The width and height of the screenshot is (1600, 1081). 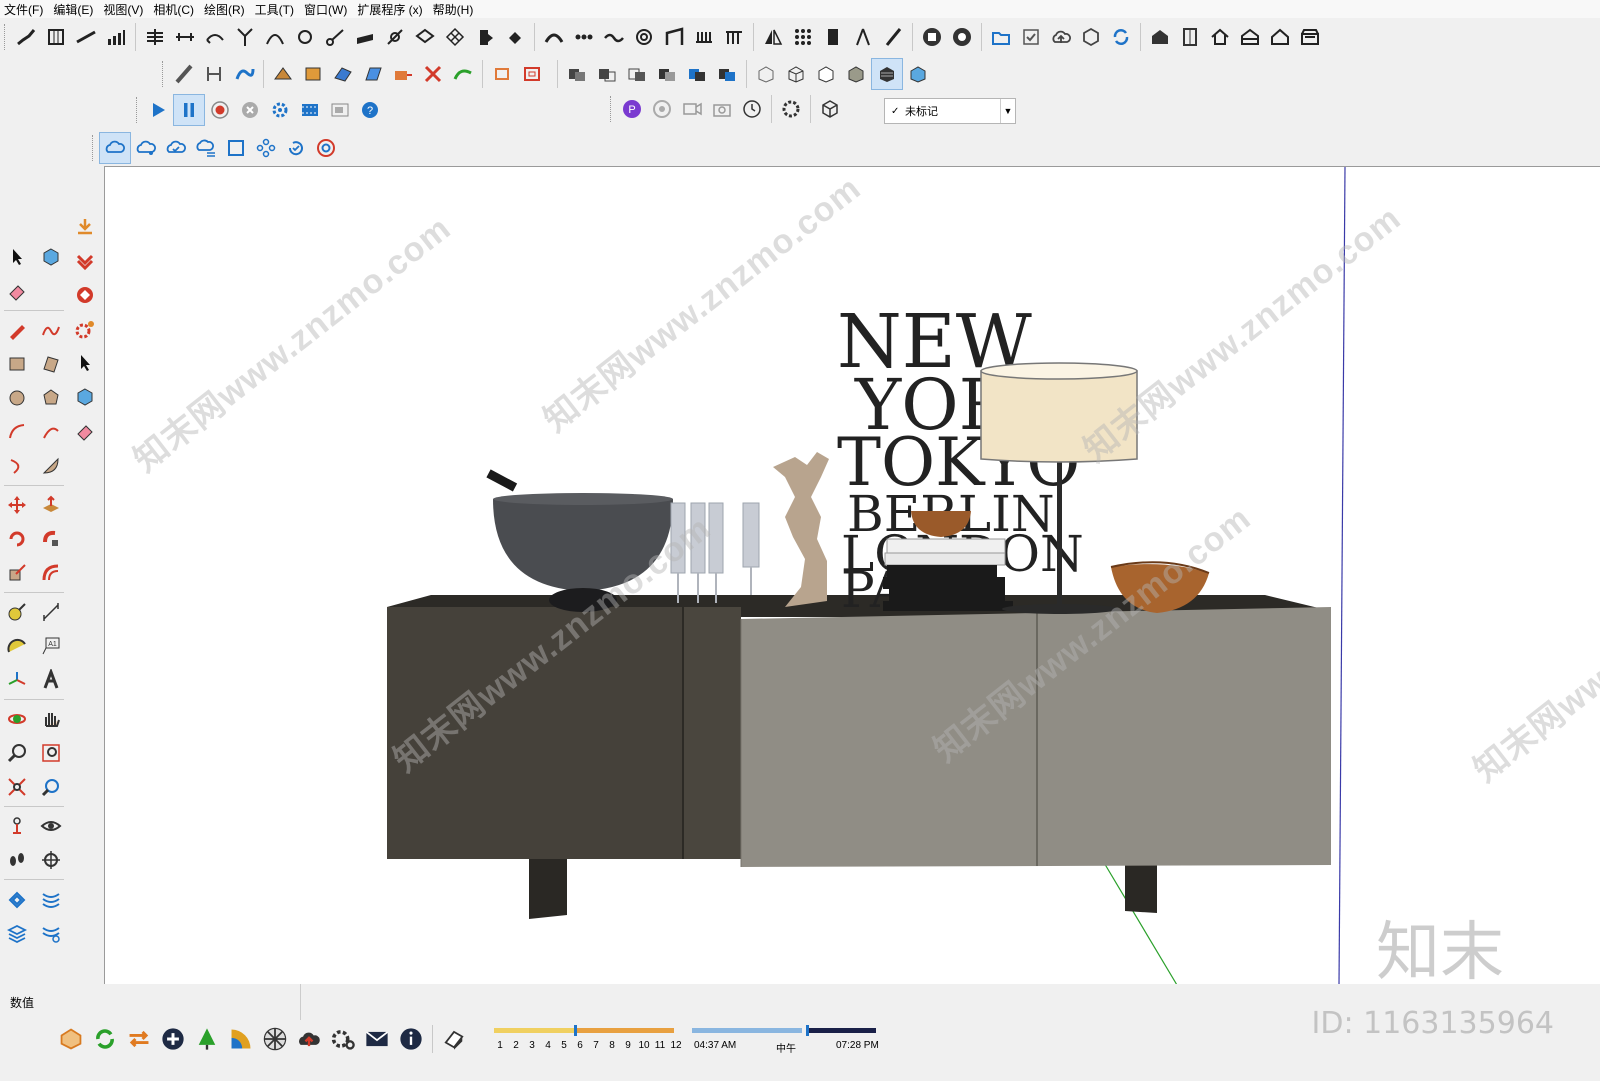 What do you see at coordinates (51, 933) in the screenshot?
I see `stamp-terrain-icon` at bounding box center [51, 933].